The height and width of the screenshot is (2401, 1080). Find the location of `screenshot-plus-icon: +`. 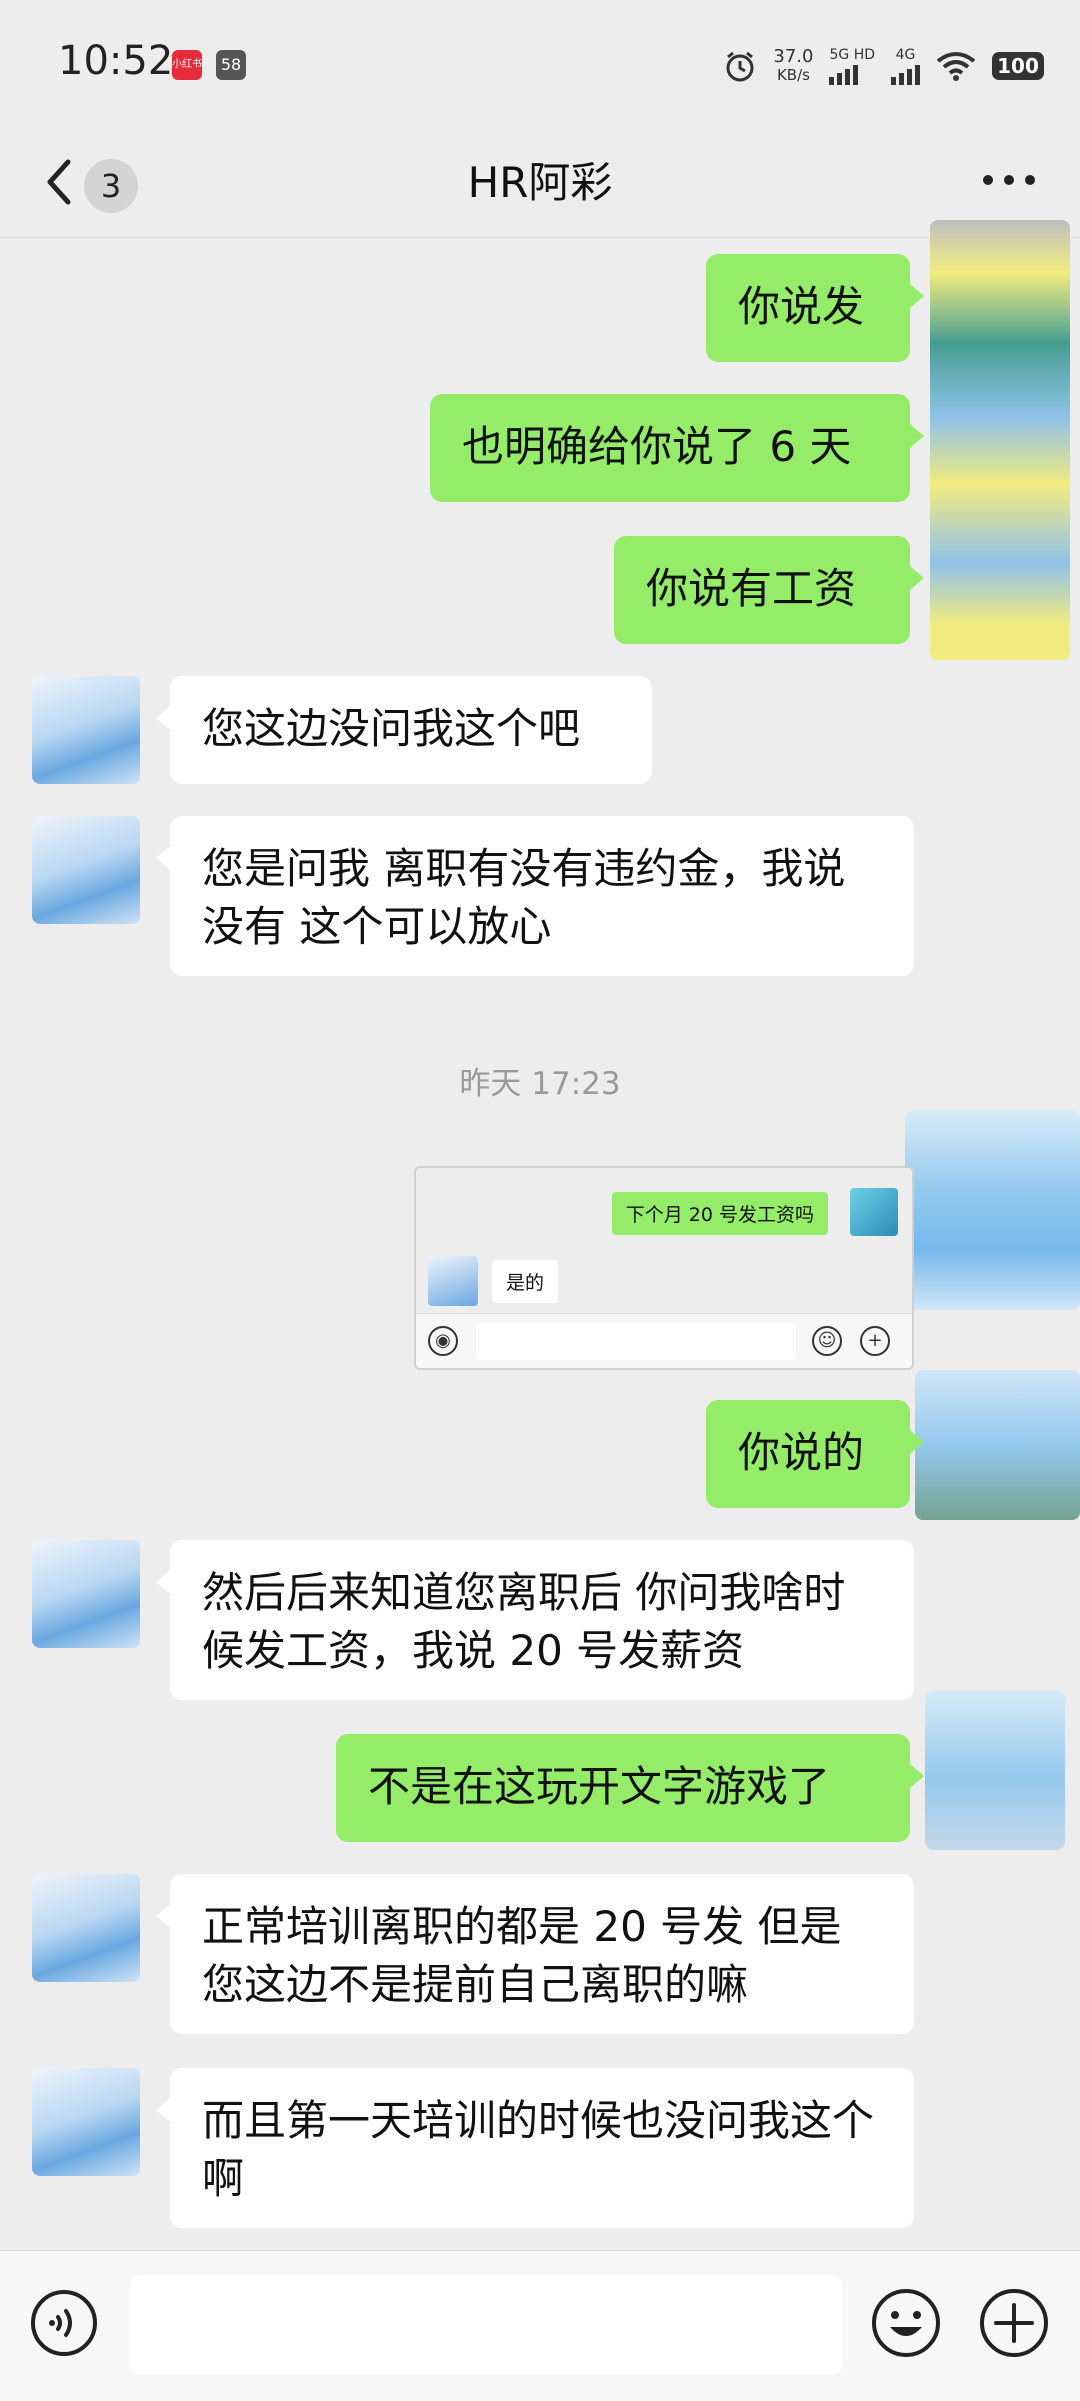

screenshot-plus-icon: + is located at coordinates (875, 1341).